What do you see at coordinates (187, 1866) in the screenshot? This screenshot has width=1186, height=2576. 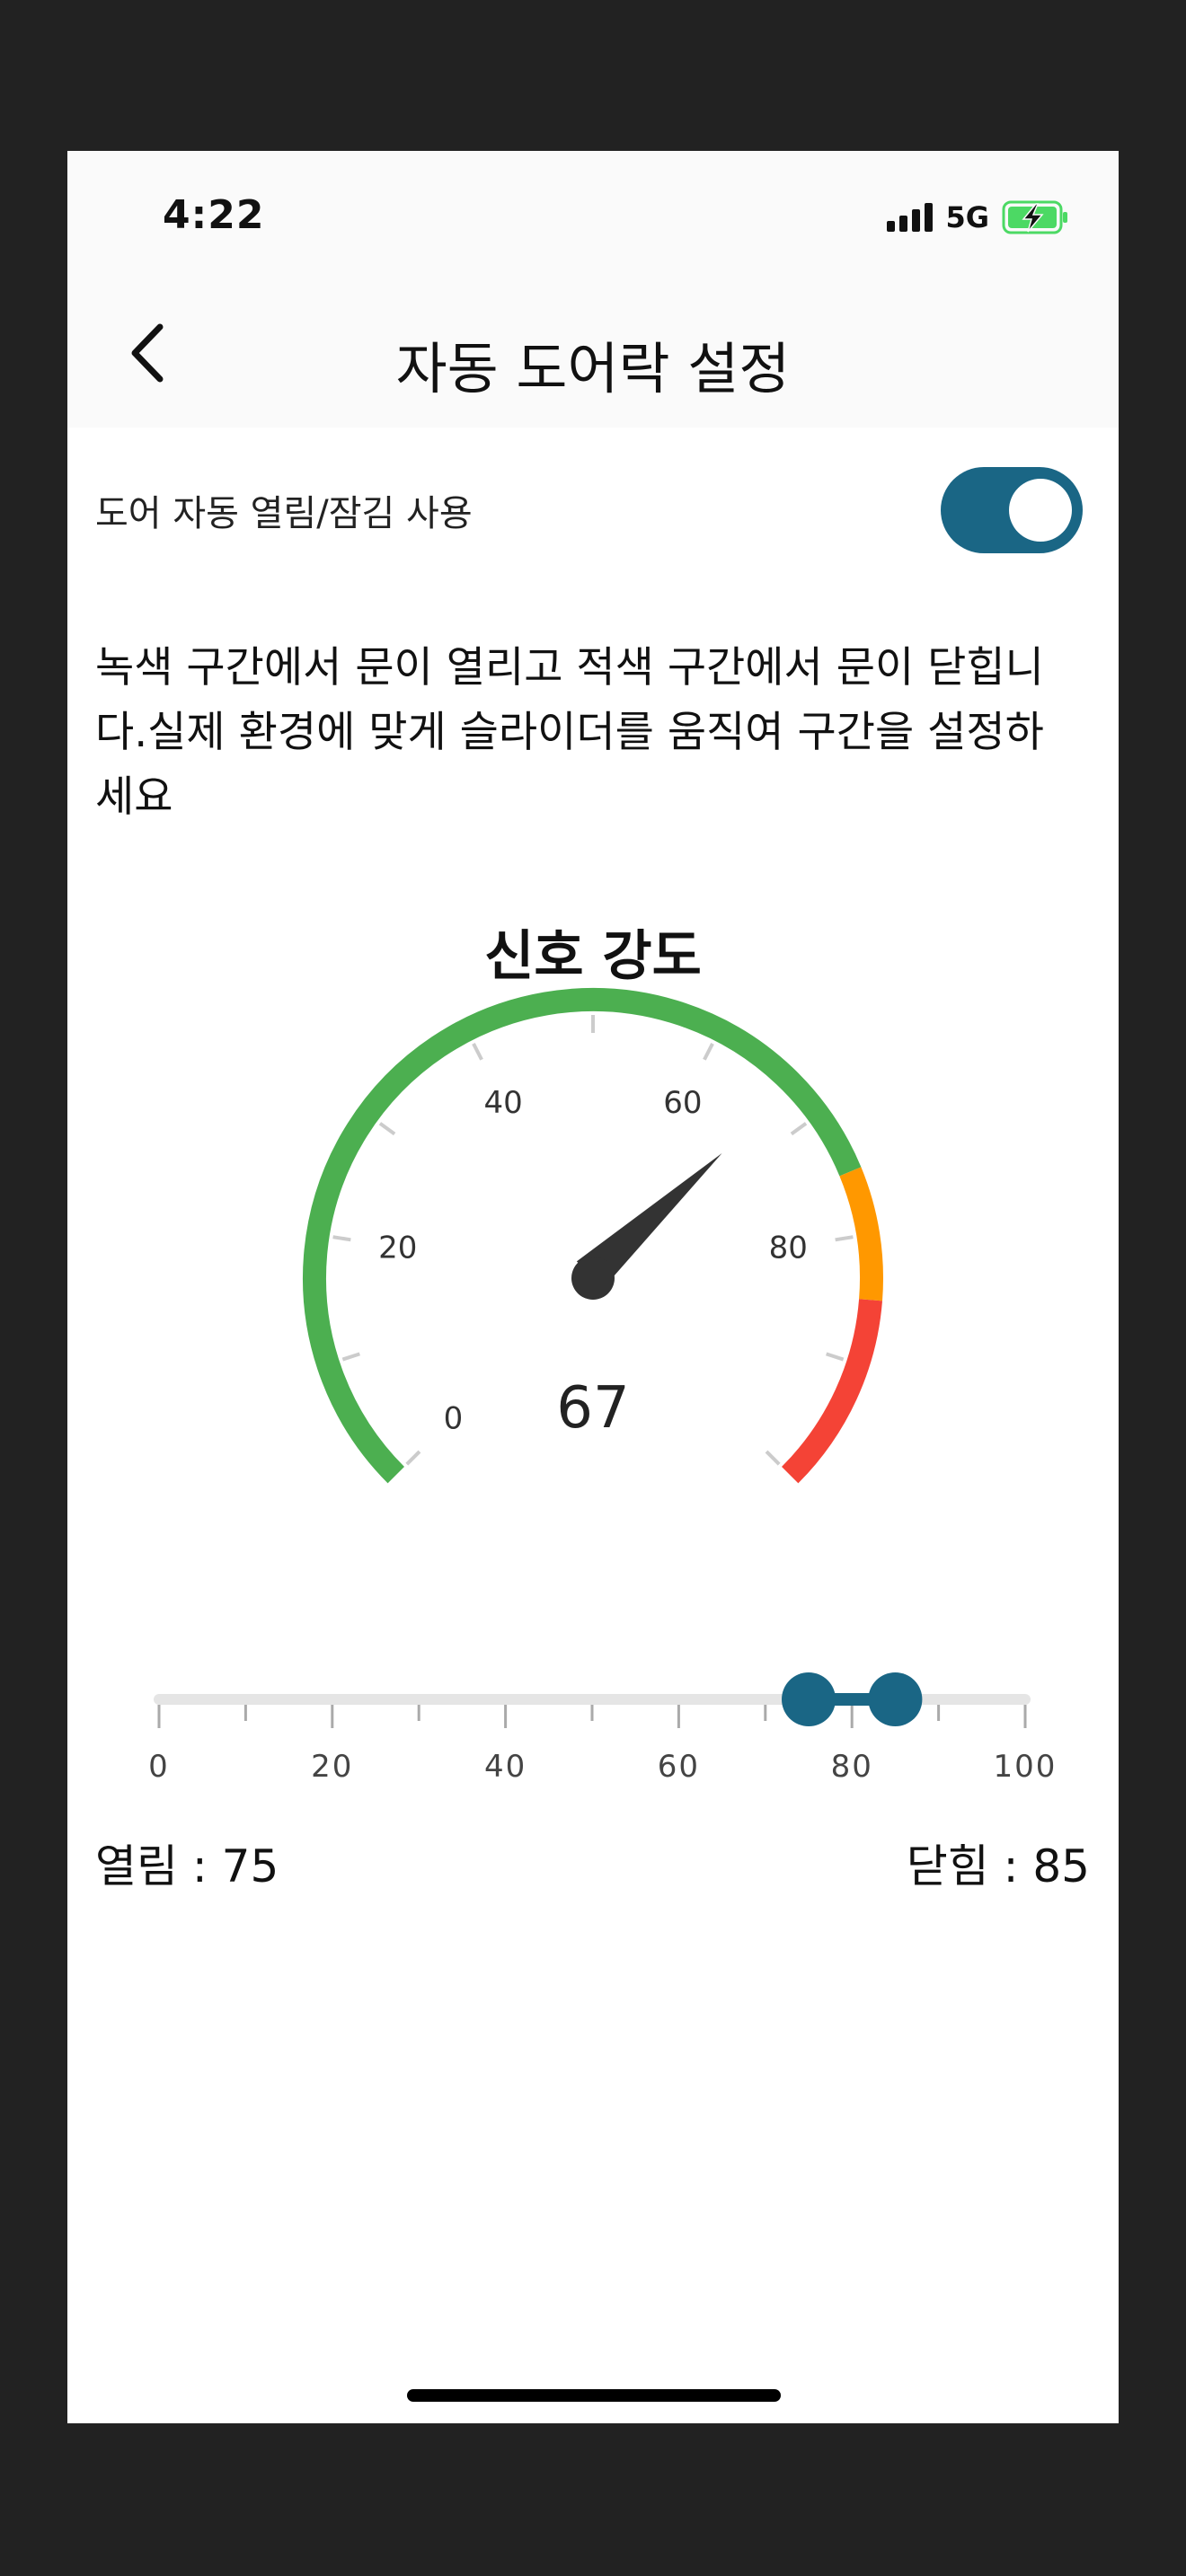 I see `open-threshold-label: 열림 : 75` at bounding box center [187, 1866].